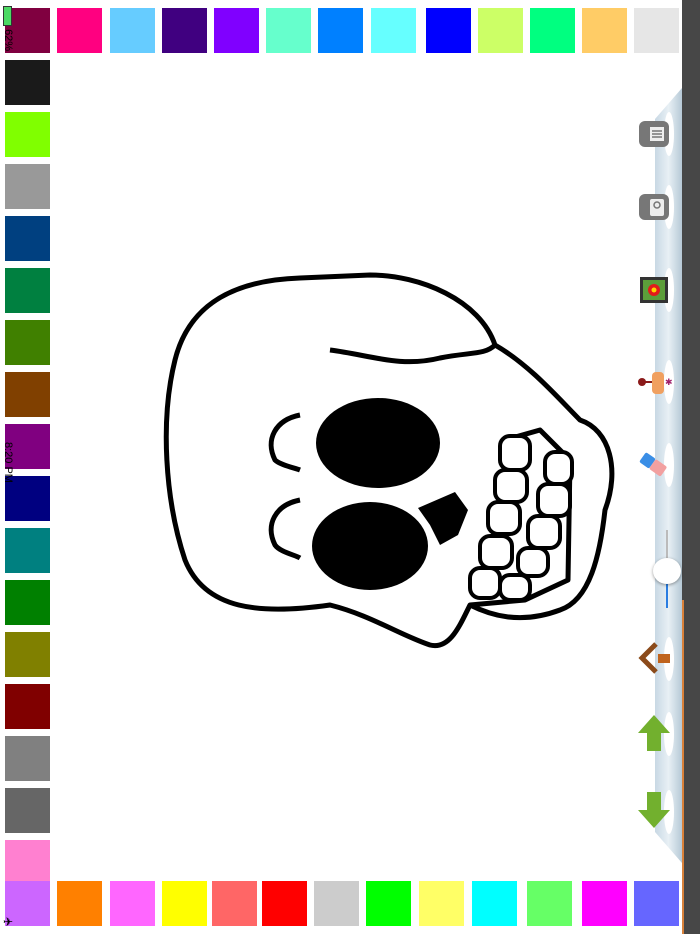 The height and width of the screenshot is (934, 700). I want to click on arrow-down-icon, so click(654, 810).